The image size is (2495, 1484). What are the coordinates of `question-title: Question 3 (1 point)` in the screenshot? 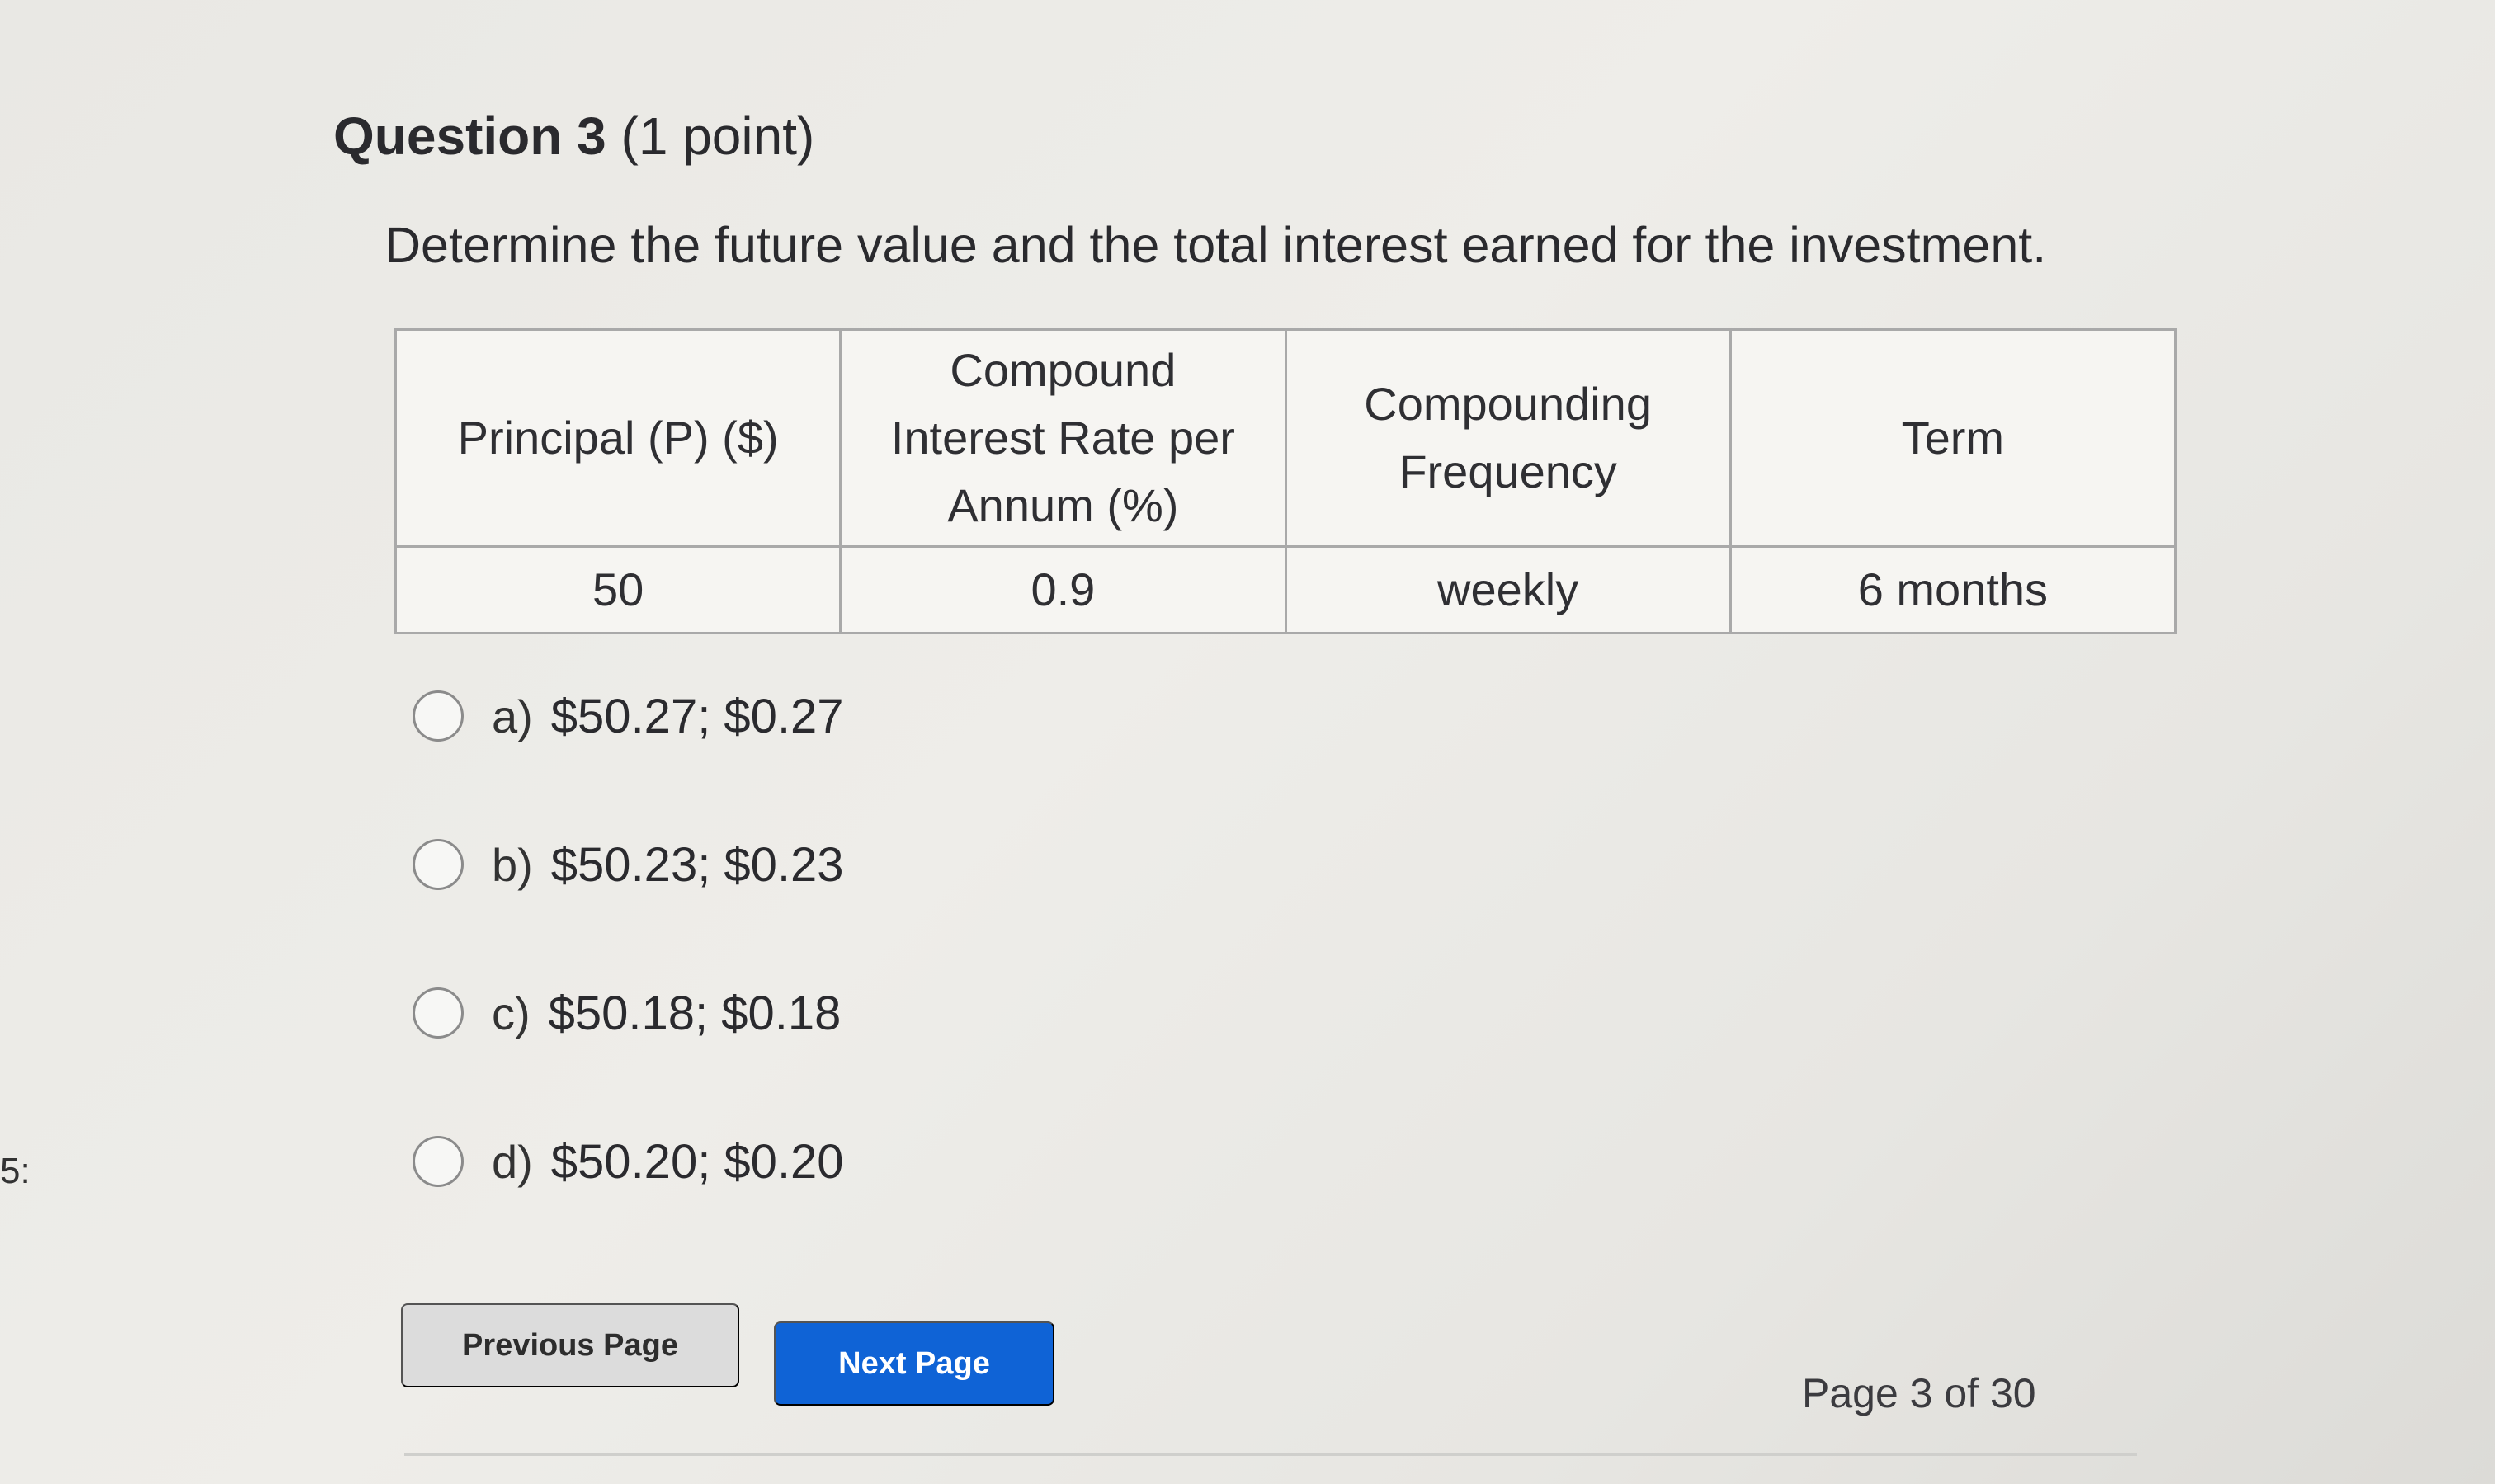 It's located at (573, 136).